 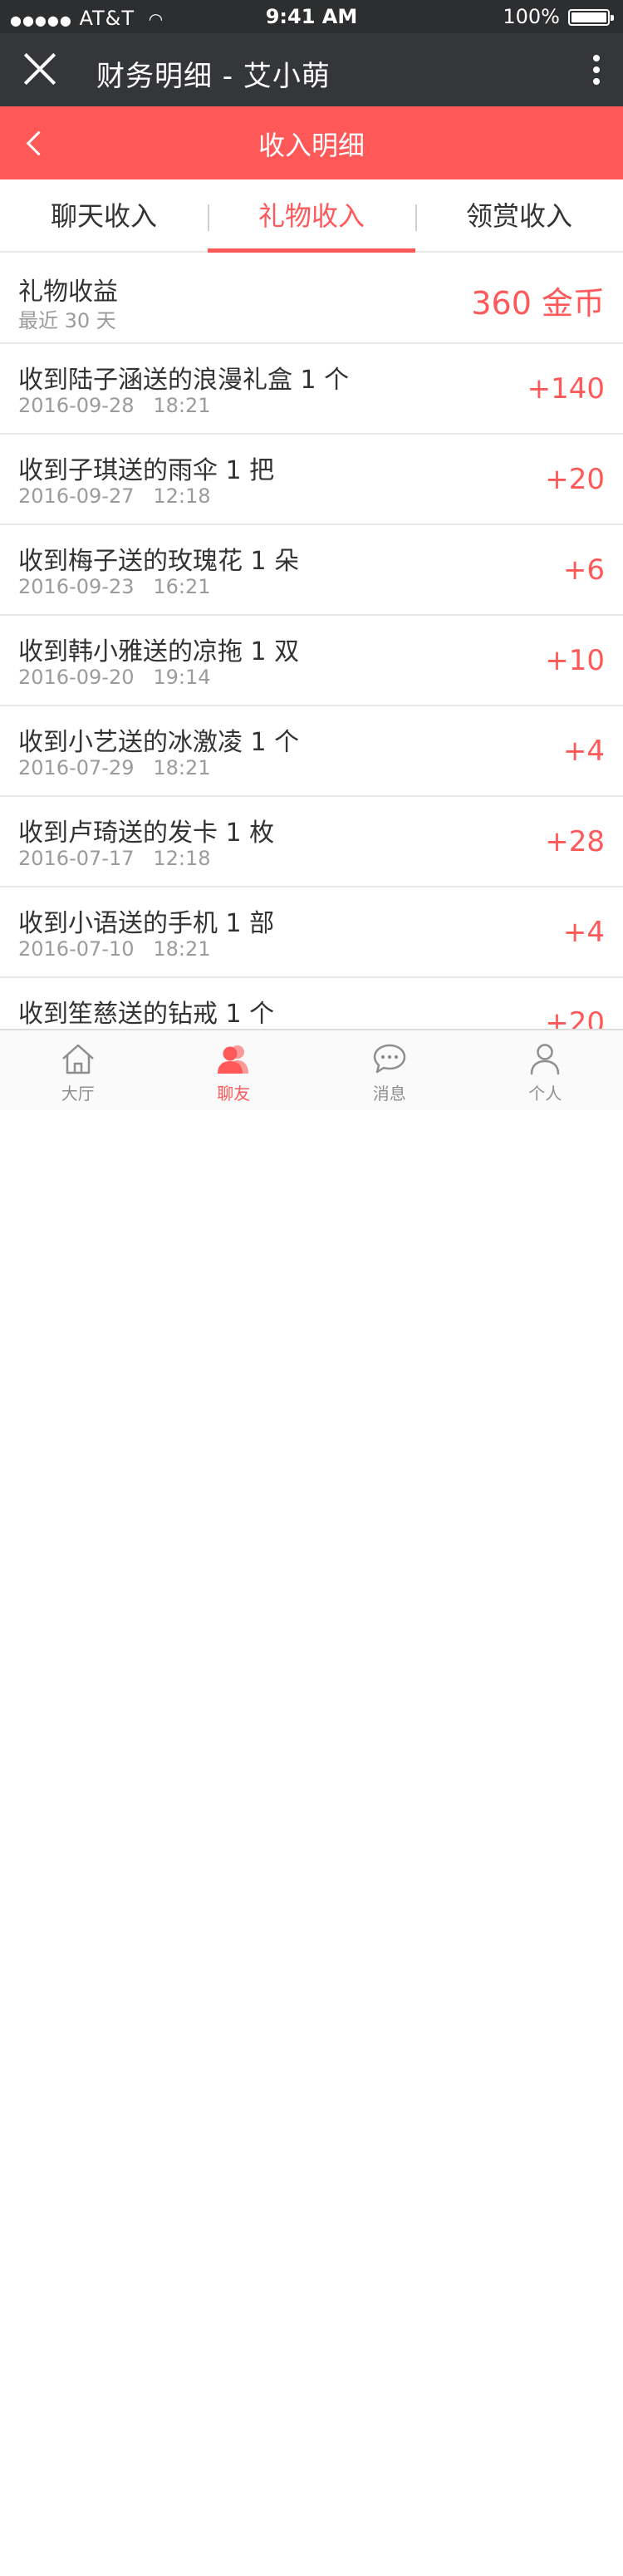 I want to click on record-datetime: 2016-07-17 12:18, so click(x=114, y=858).